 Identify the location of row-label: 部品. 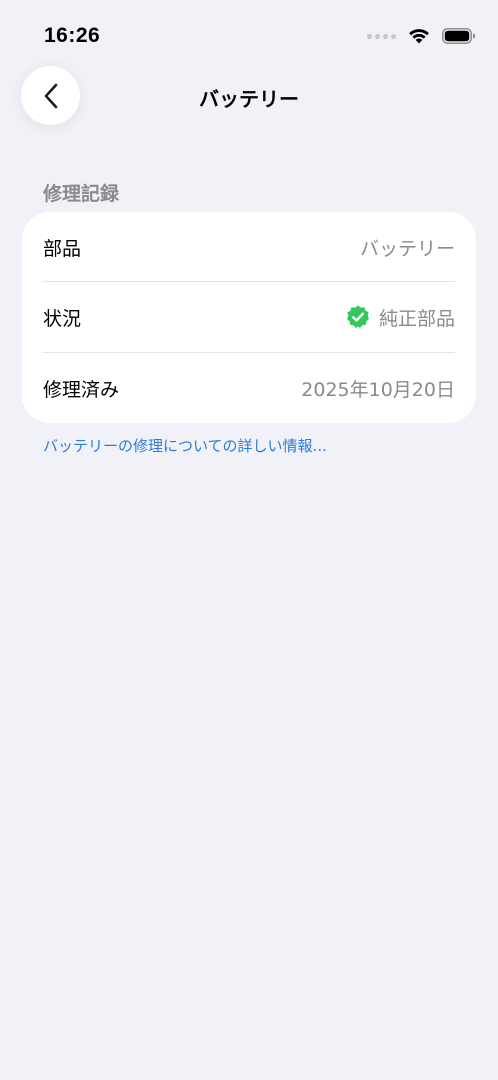
(62, 248).